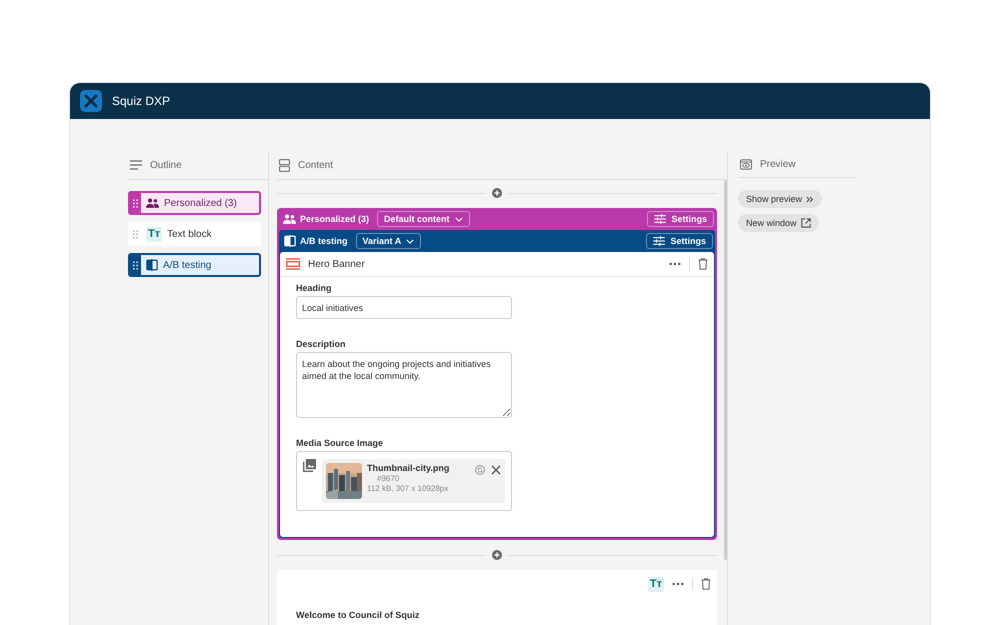 The width and height of the screenshot is (1000, 625). I want to click on file-id: #9670, so click(388, 478).